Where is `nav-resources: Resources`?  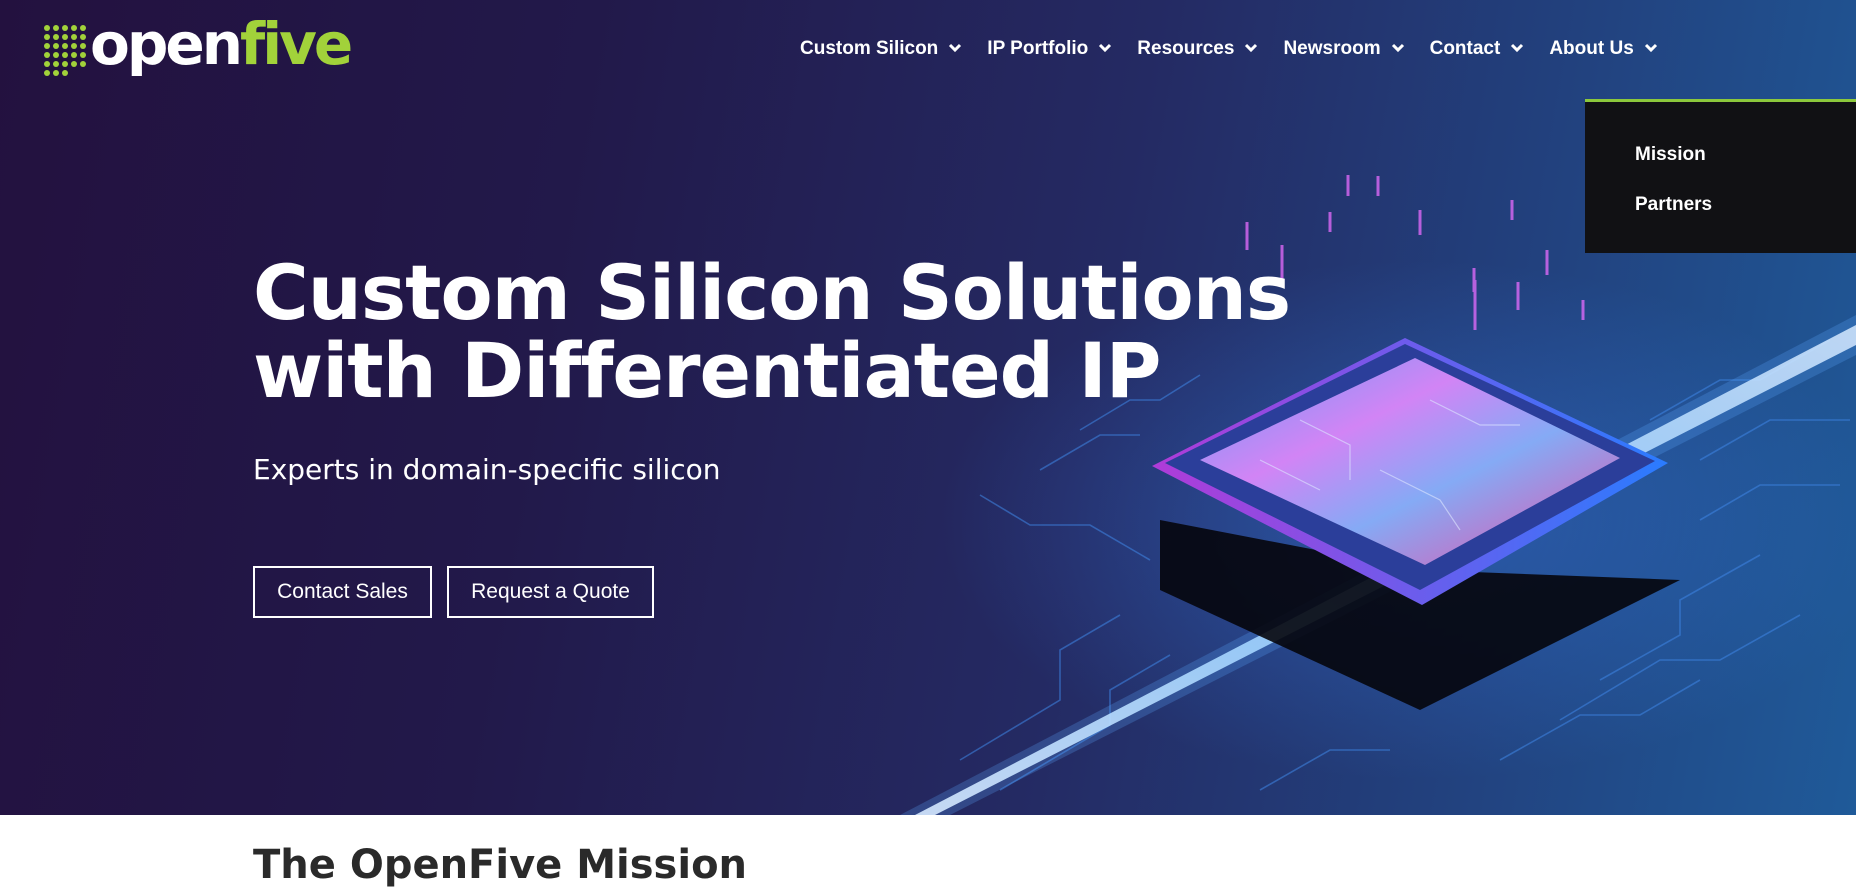 nav-resources: Resources is located at coordinates (1199, 49).